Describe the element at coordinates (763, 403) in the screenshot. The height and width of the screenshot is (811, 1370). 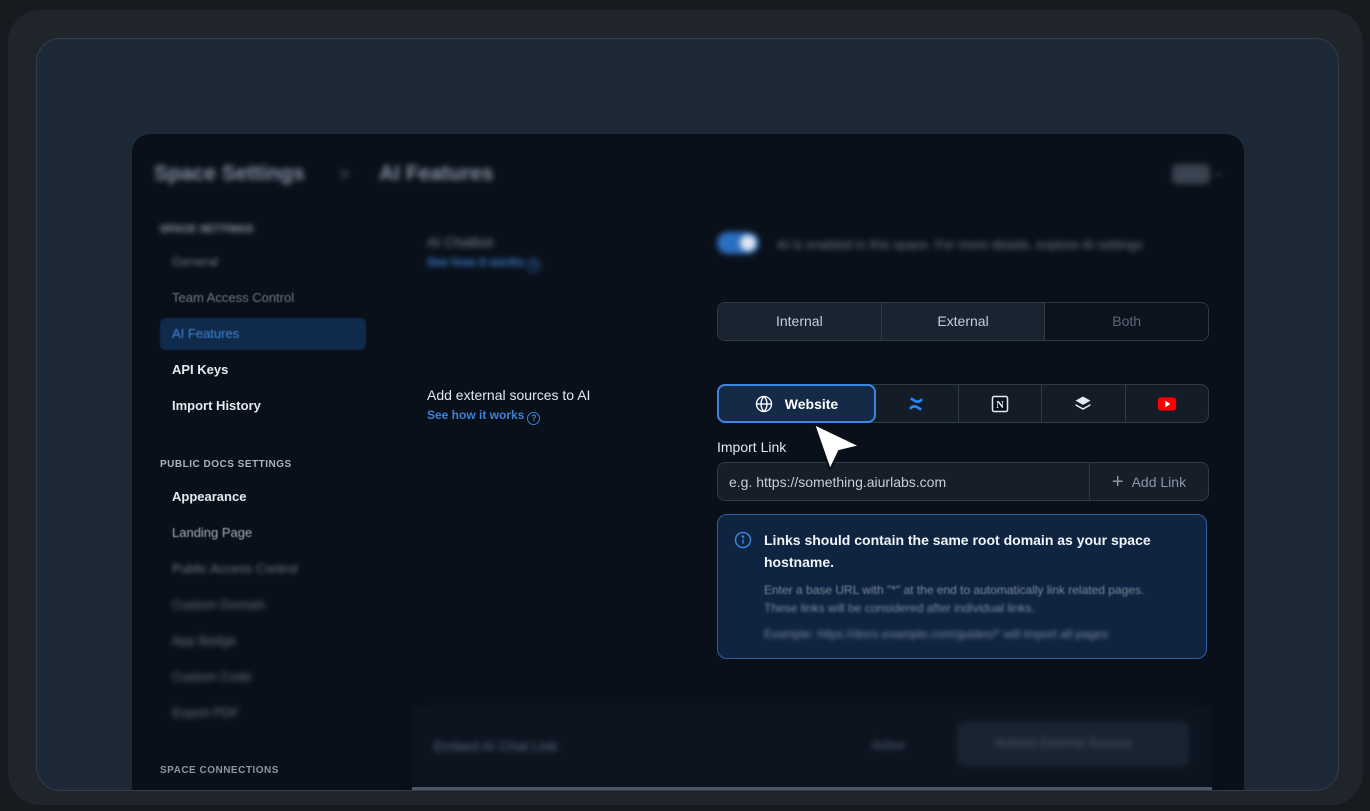
I see `globe-icon` at that location.